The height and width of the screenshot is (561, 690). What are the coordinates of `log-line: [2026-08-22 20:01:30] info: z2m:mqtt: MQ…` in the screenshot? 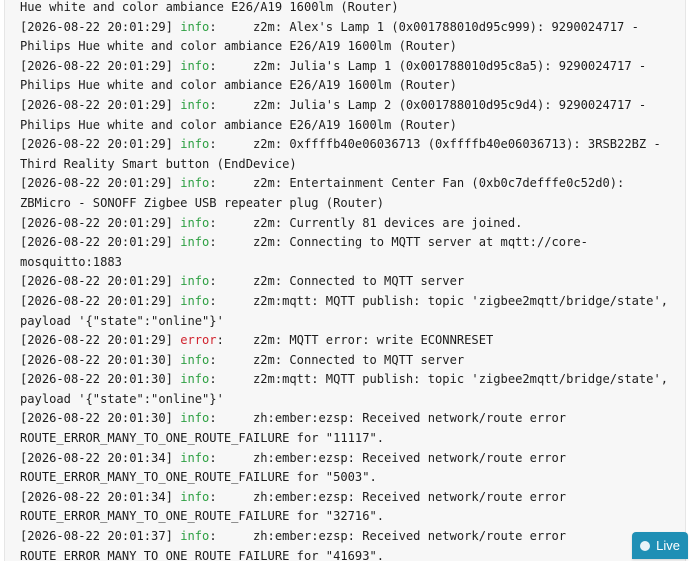 It's located at (348, 389).